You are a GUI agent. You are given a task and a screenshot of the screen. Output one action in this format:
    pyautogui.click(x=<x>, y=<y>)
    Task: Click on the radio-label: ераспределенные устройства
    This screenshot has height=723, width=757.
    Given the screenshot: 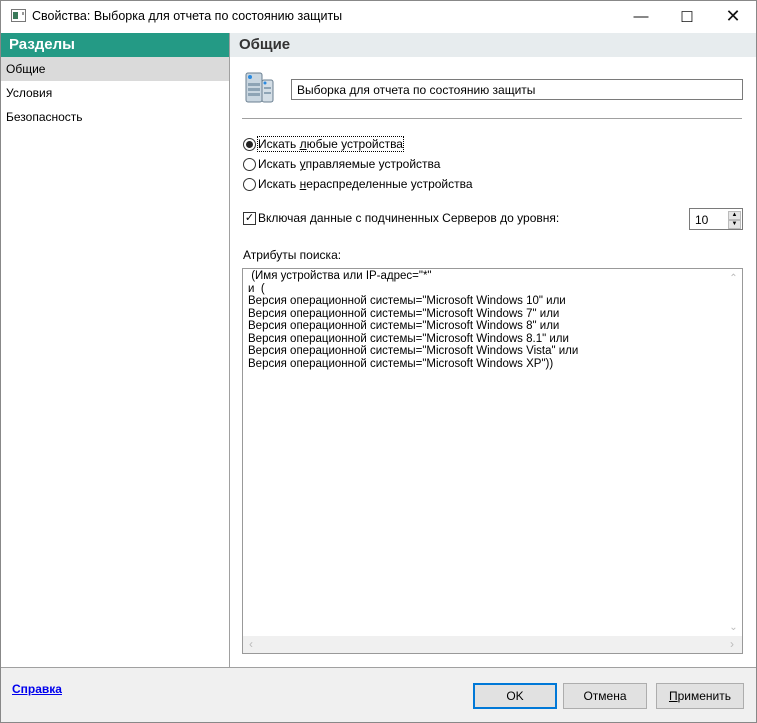 What is the action you would take?
    pyautogui.click(x=389, y=184)
    